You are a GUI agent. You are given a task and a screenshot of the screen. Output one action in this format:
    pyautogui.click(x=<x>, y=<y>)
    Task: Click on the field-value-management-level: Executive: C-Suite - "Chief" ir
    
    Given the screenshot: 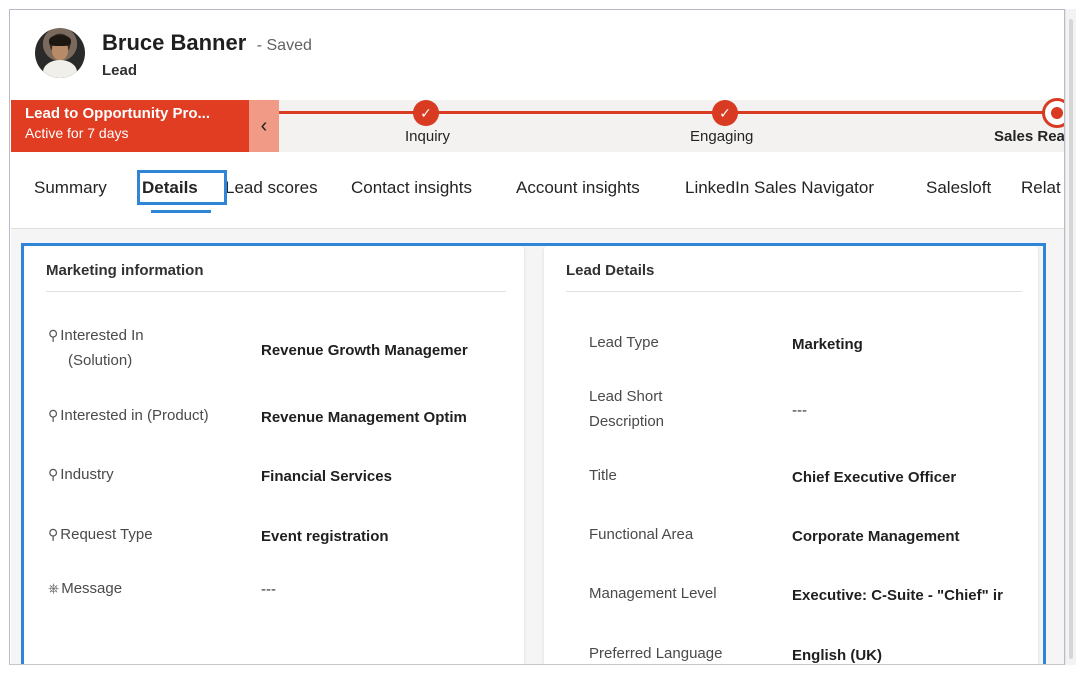 What is the action you would take?
    pyautogui.click(x=904, y=595)
    